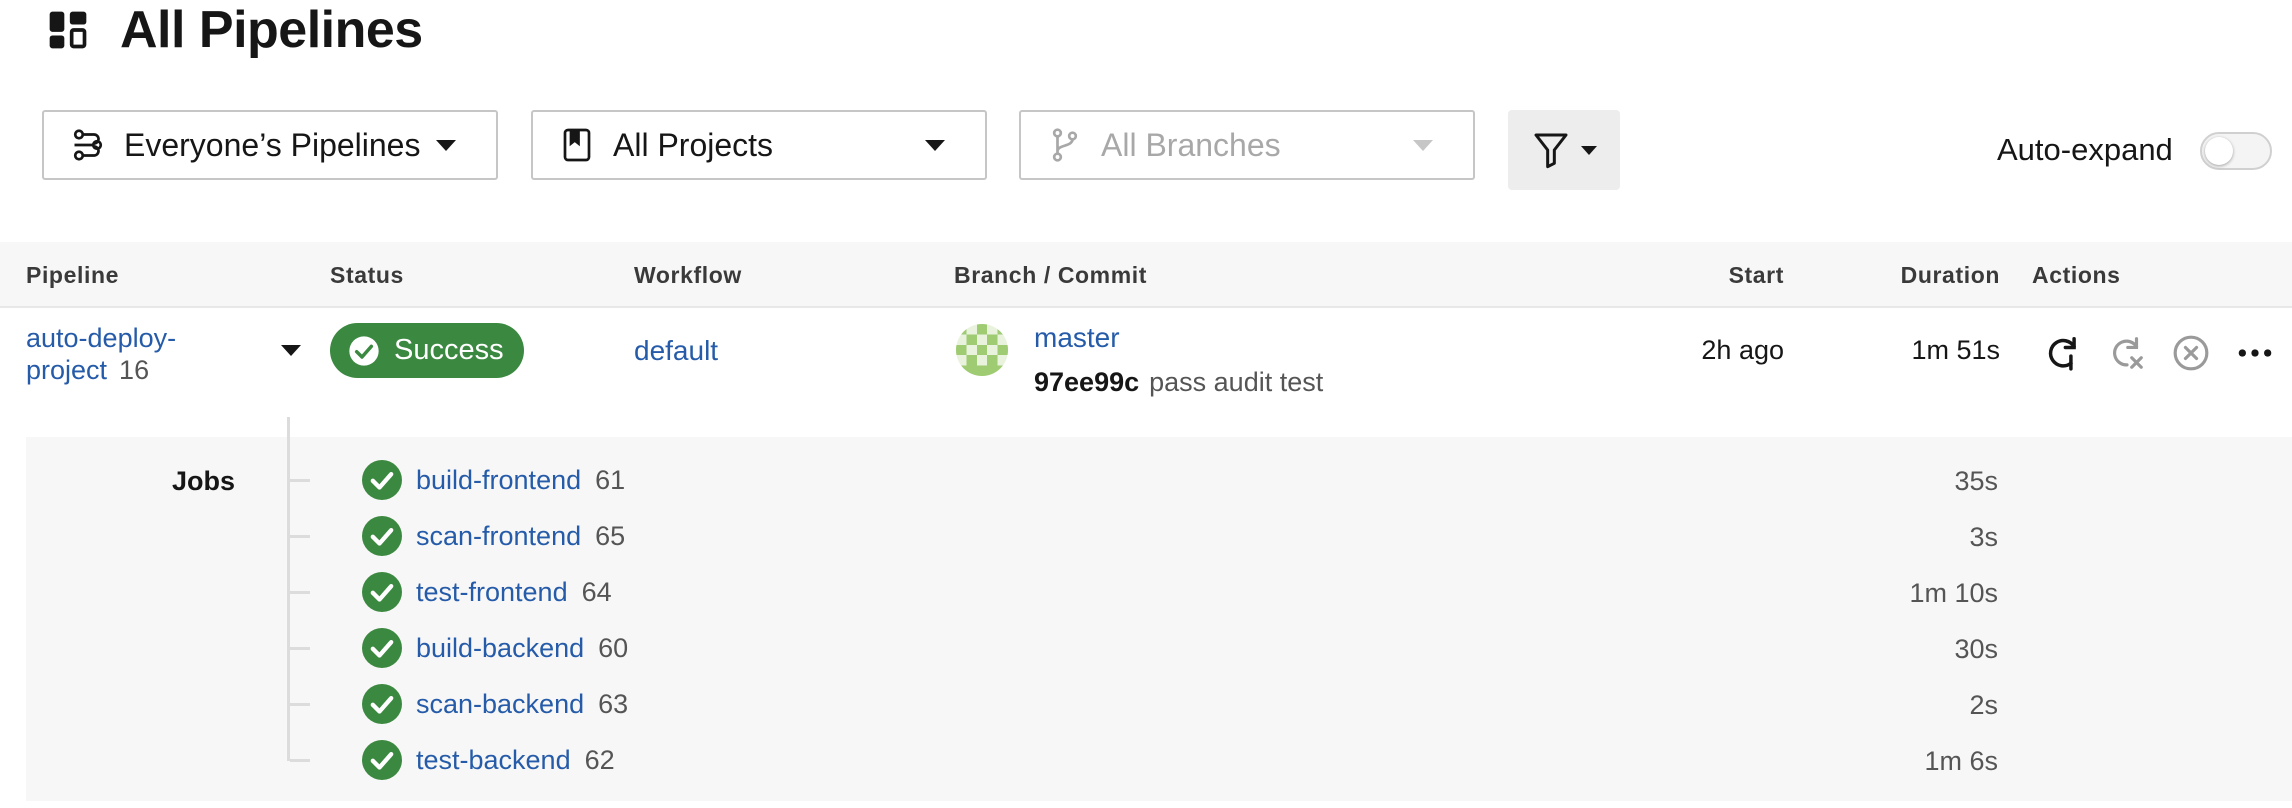 The width and height of the screenshot is (2292, 808). Describe the element at coordinates (449, 350) in the screenshot. I see `status-label: Success` at that location.